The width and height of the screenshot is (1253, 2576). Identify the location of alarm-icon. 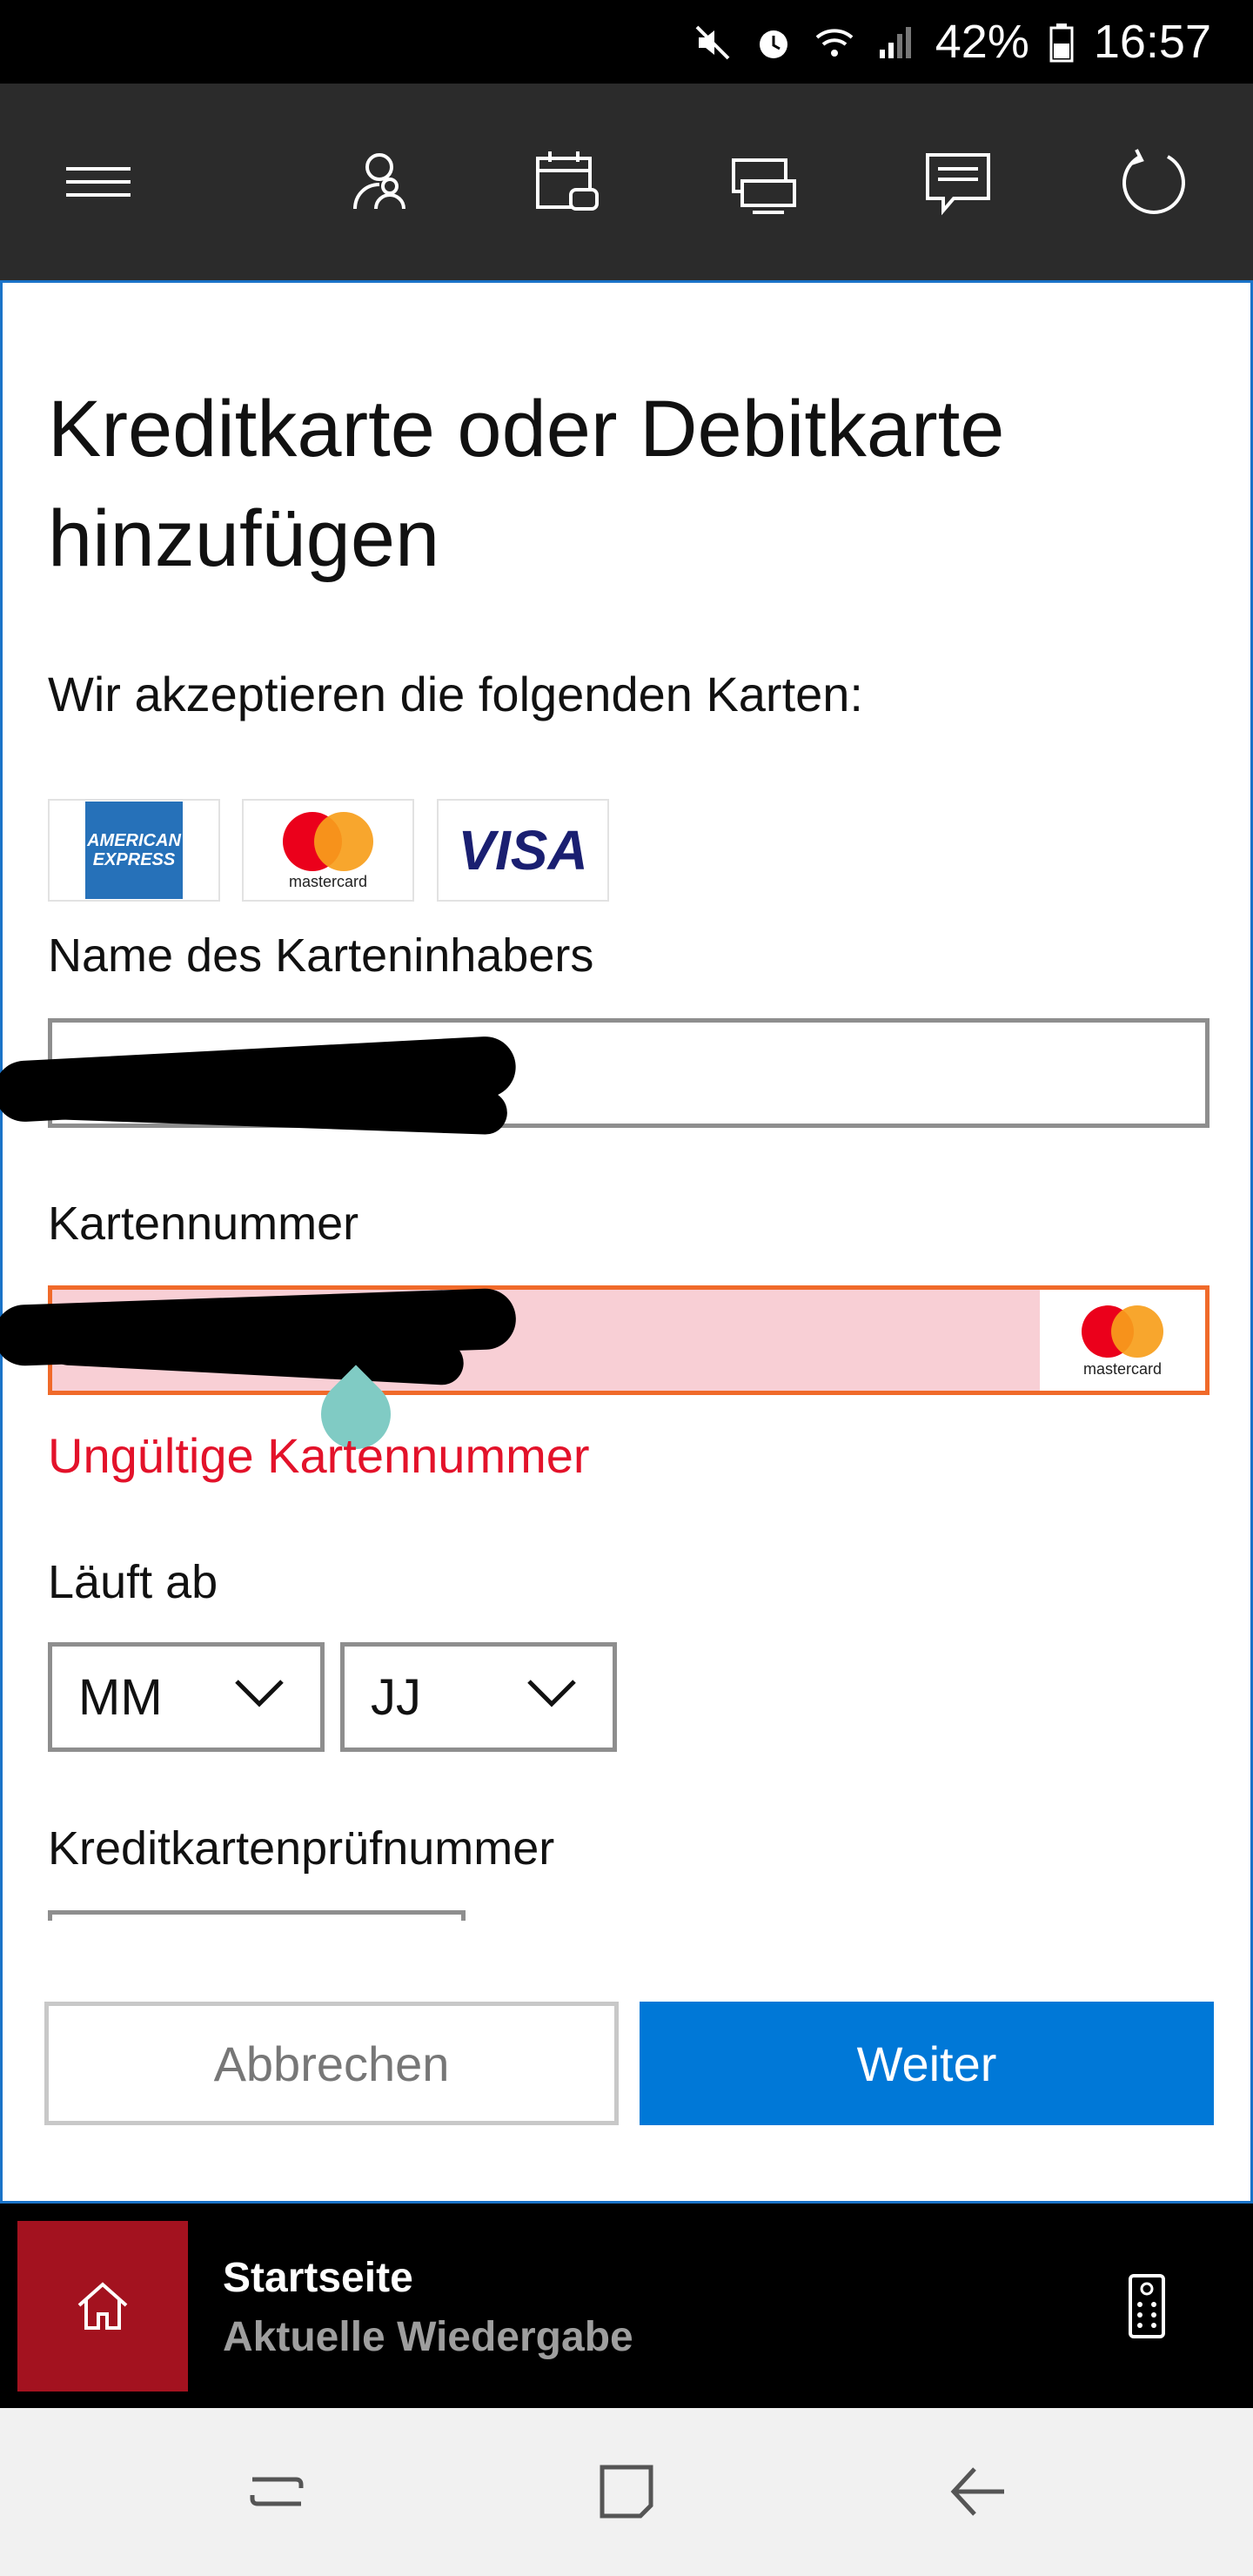
(773, 42).